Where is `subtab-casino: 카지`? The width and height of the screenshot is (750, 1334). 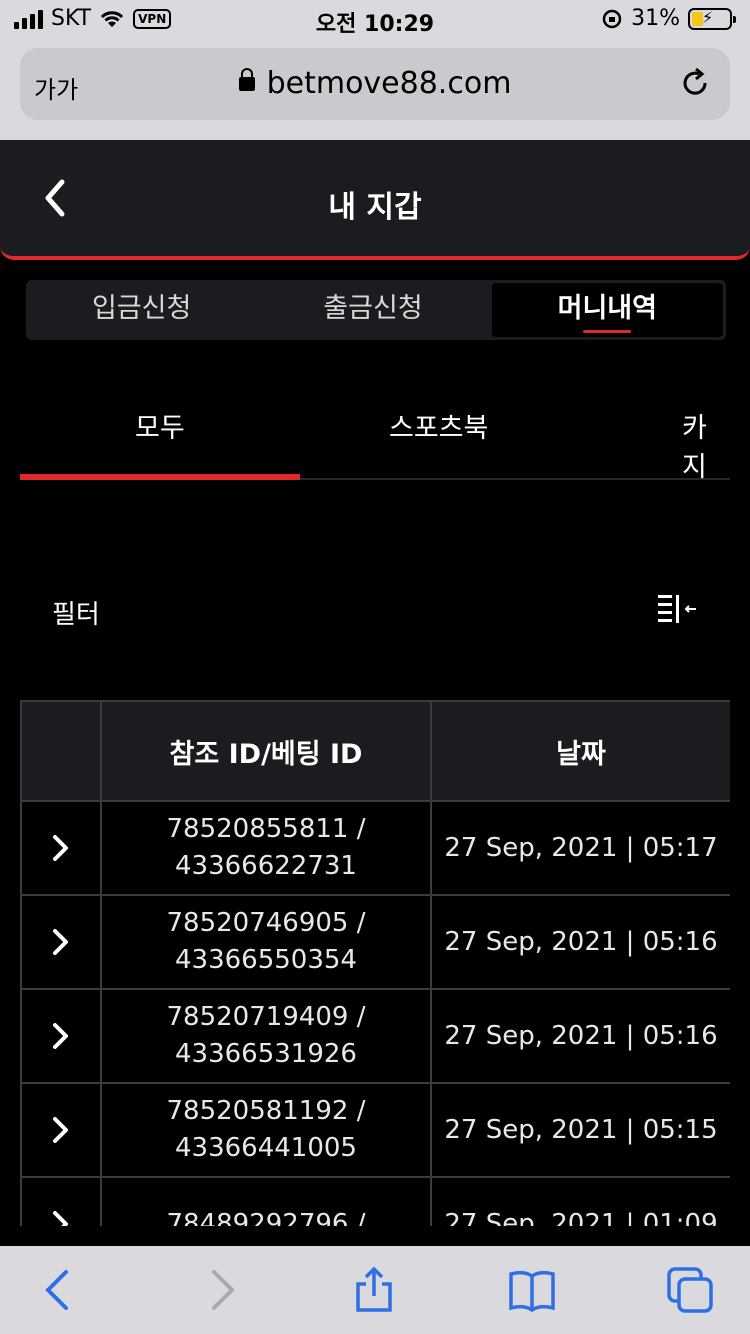
subtab-casino: 카지 is located at coordinates (706, 445).